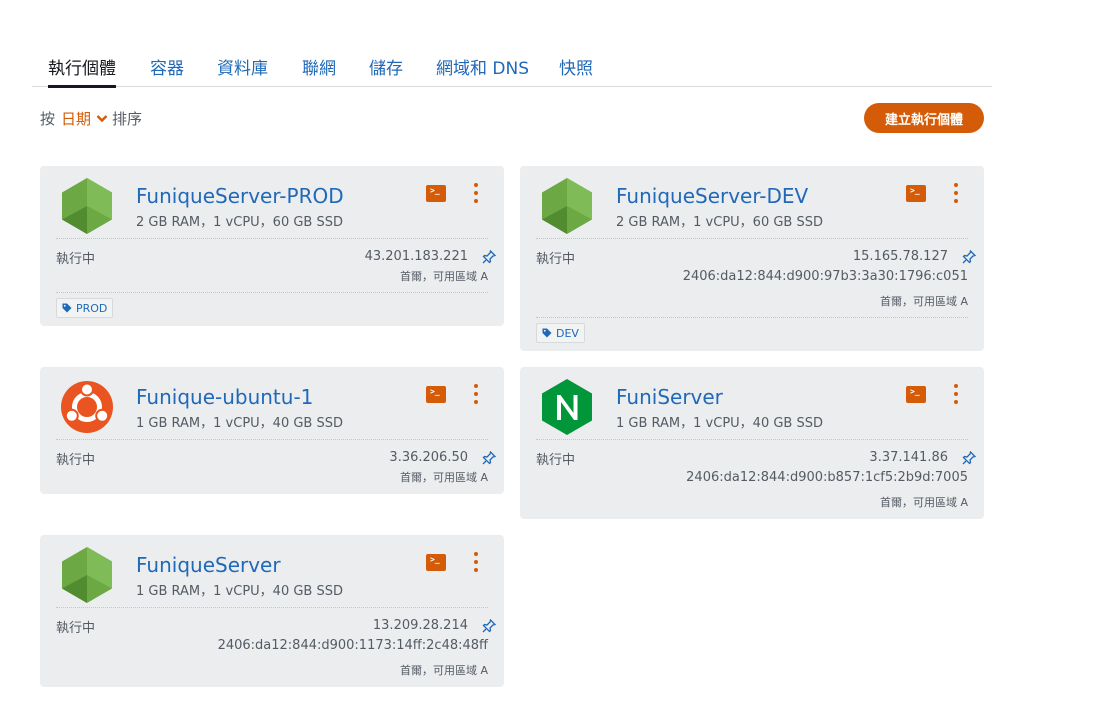 The height and width of the screenshot is (713, 1105). Describe the element at coordinates (92, 308) in the screenshot. I see `tag-label: PROD` at that location.